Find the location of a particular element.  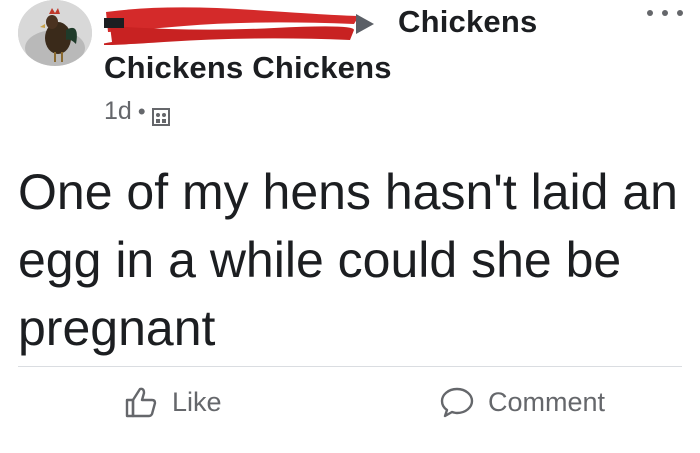

post-meta: 1d • is located at coordinates (137, 111).